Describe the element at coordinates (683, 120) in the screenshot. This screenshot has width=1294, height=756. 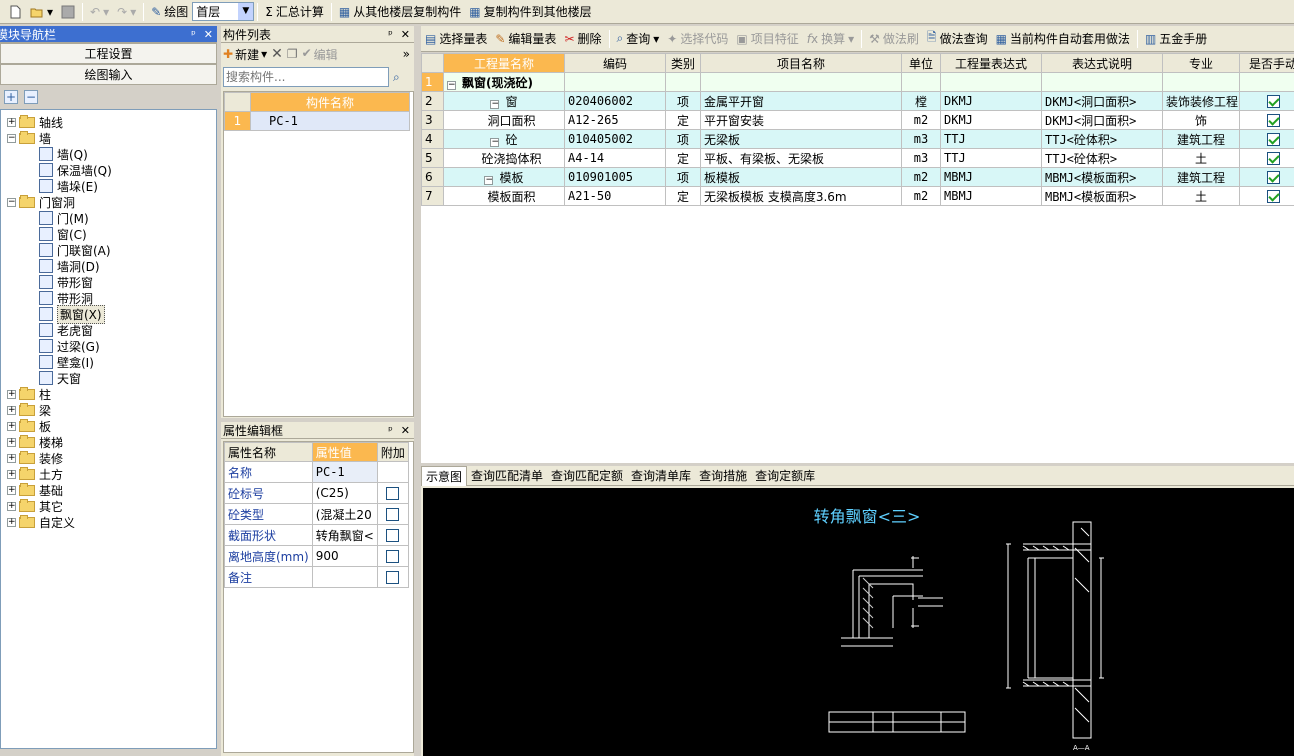
I see `qty-cell-cat: 定` at that location.